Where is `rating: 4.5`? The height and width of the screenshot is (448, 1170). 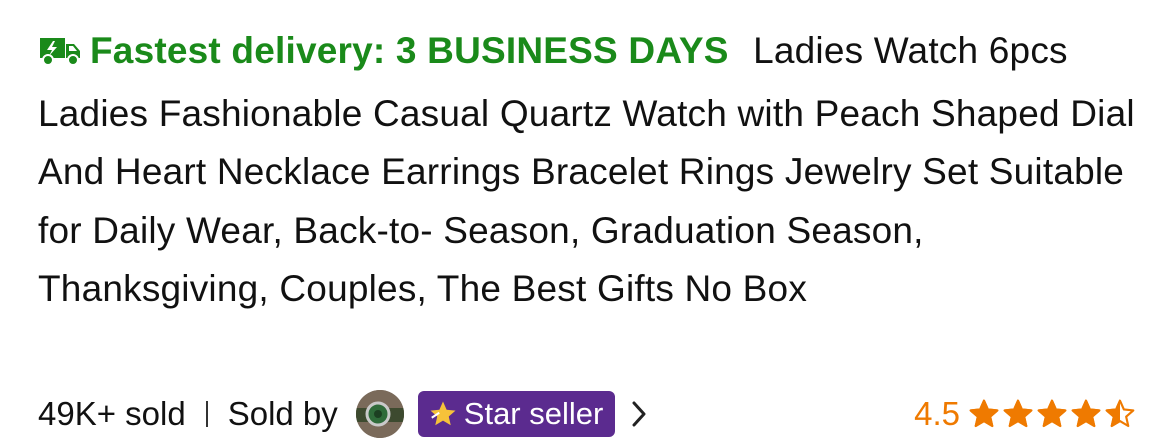
rating: 4.5 is located at coordinates (1026, 414).